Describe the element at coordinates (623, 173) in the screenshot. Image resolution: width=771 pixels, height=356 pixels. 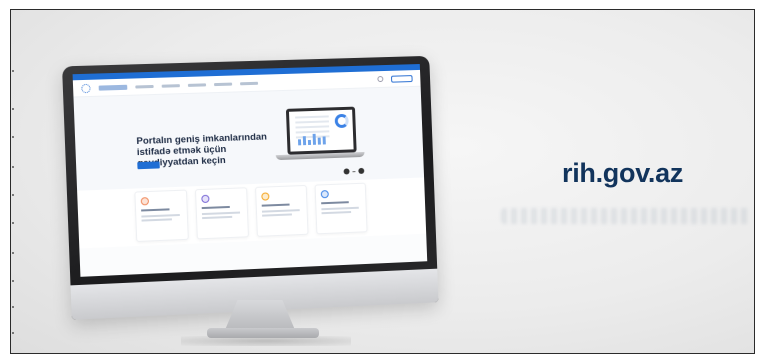
I see `site-domain: rih.gov.az` at that location.